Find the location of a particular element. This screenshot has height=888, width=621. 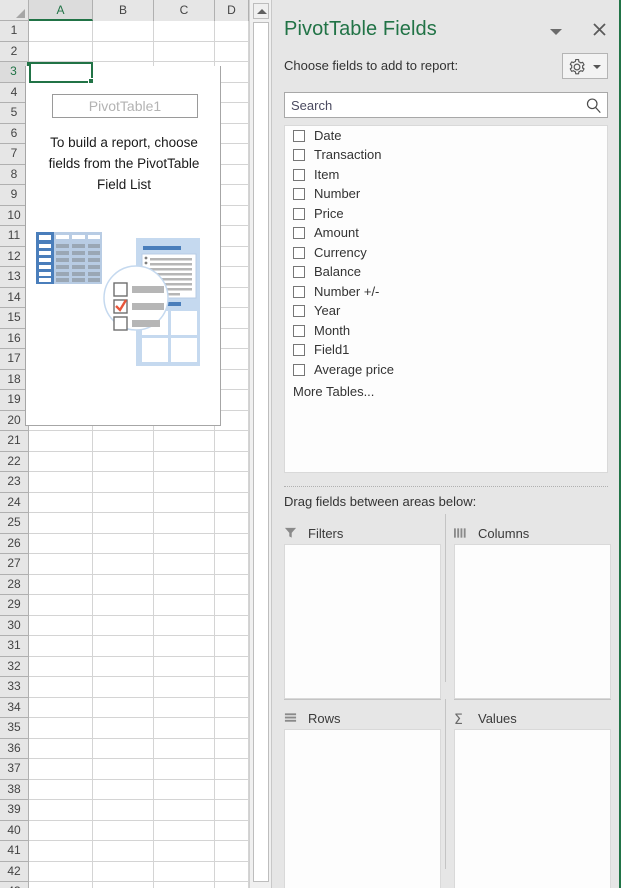

row-header-2: 2 is located at coordinates (14, 52).